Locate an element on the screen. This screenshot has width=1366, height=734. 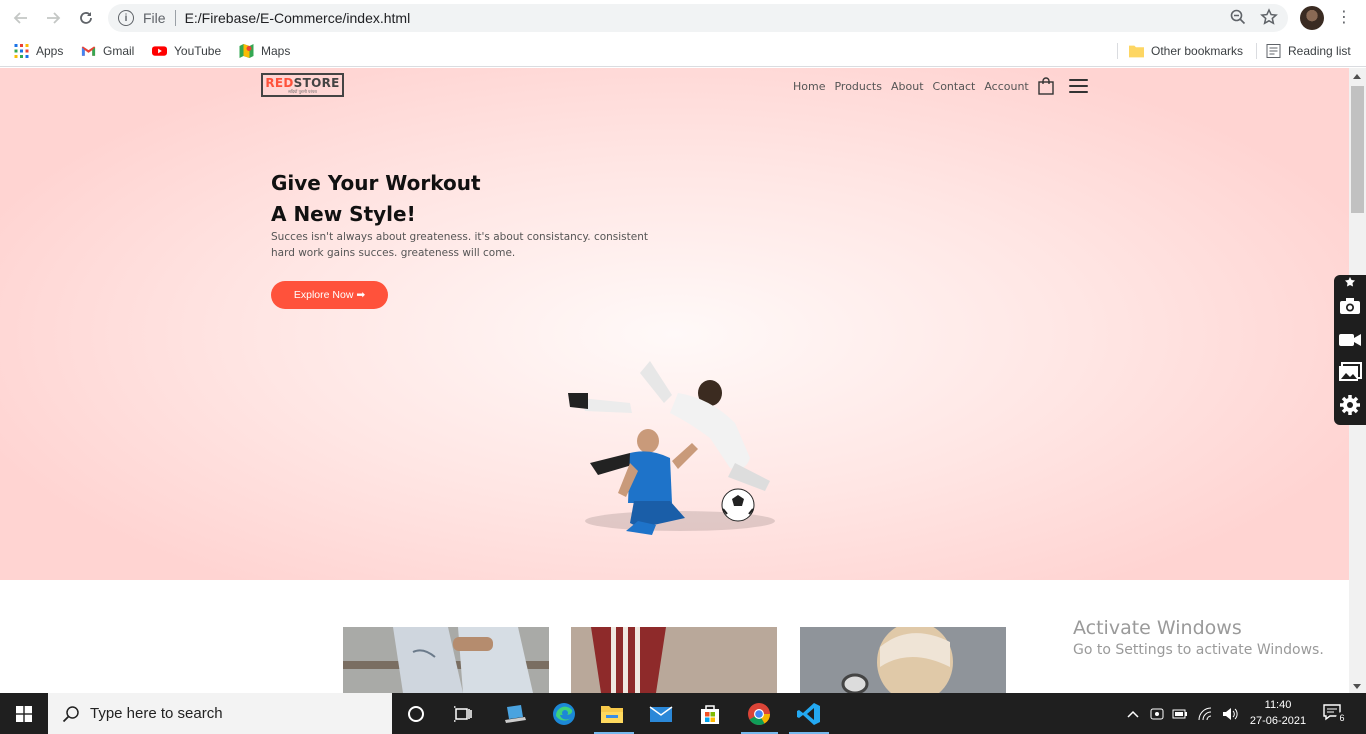
scroll-thumb is located at coordinates (1357, 149).